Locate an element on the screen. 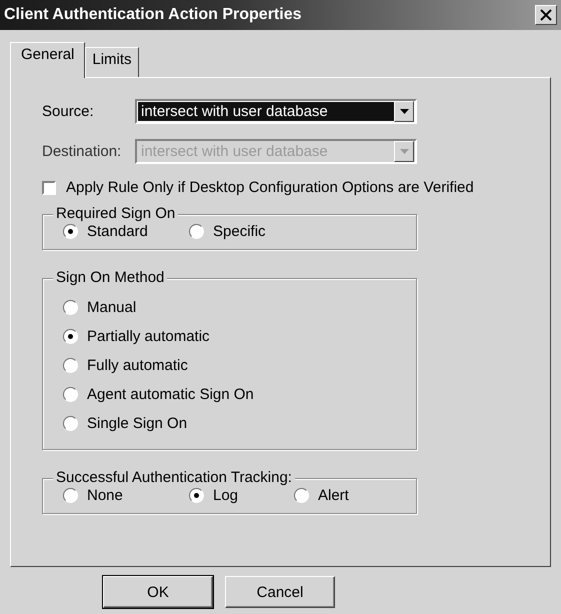  radio-label: Standard is located at coordinates (117, 231).